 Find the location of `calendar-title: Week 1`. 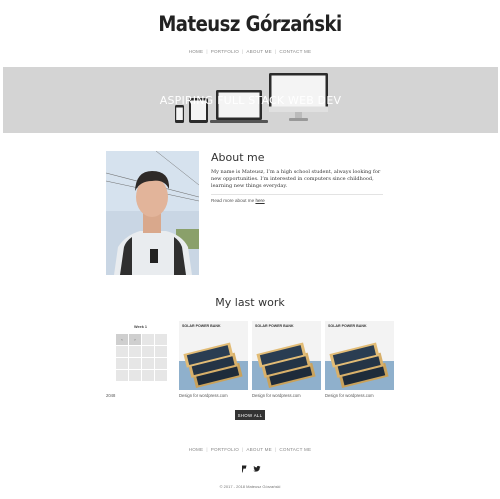

calendar-title: Week 1 is located at coordinates (140, 327).